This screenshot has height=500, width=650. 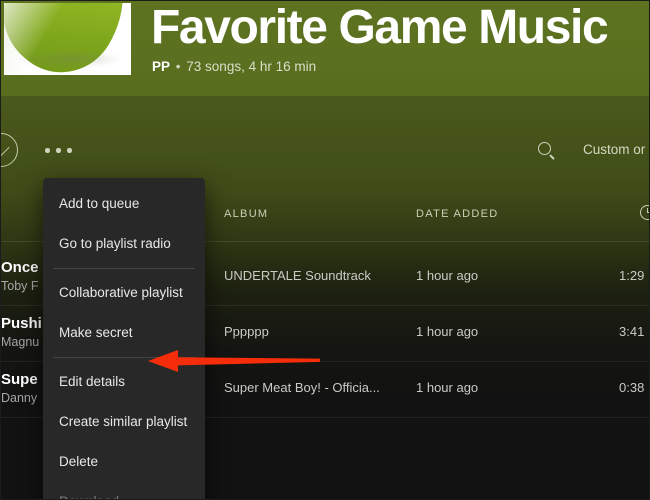 What do you see at coordinates (457, 214) in the screenshot?
I see `column-header-date-added: DATE ADDED` at bounding box center [457, 214].